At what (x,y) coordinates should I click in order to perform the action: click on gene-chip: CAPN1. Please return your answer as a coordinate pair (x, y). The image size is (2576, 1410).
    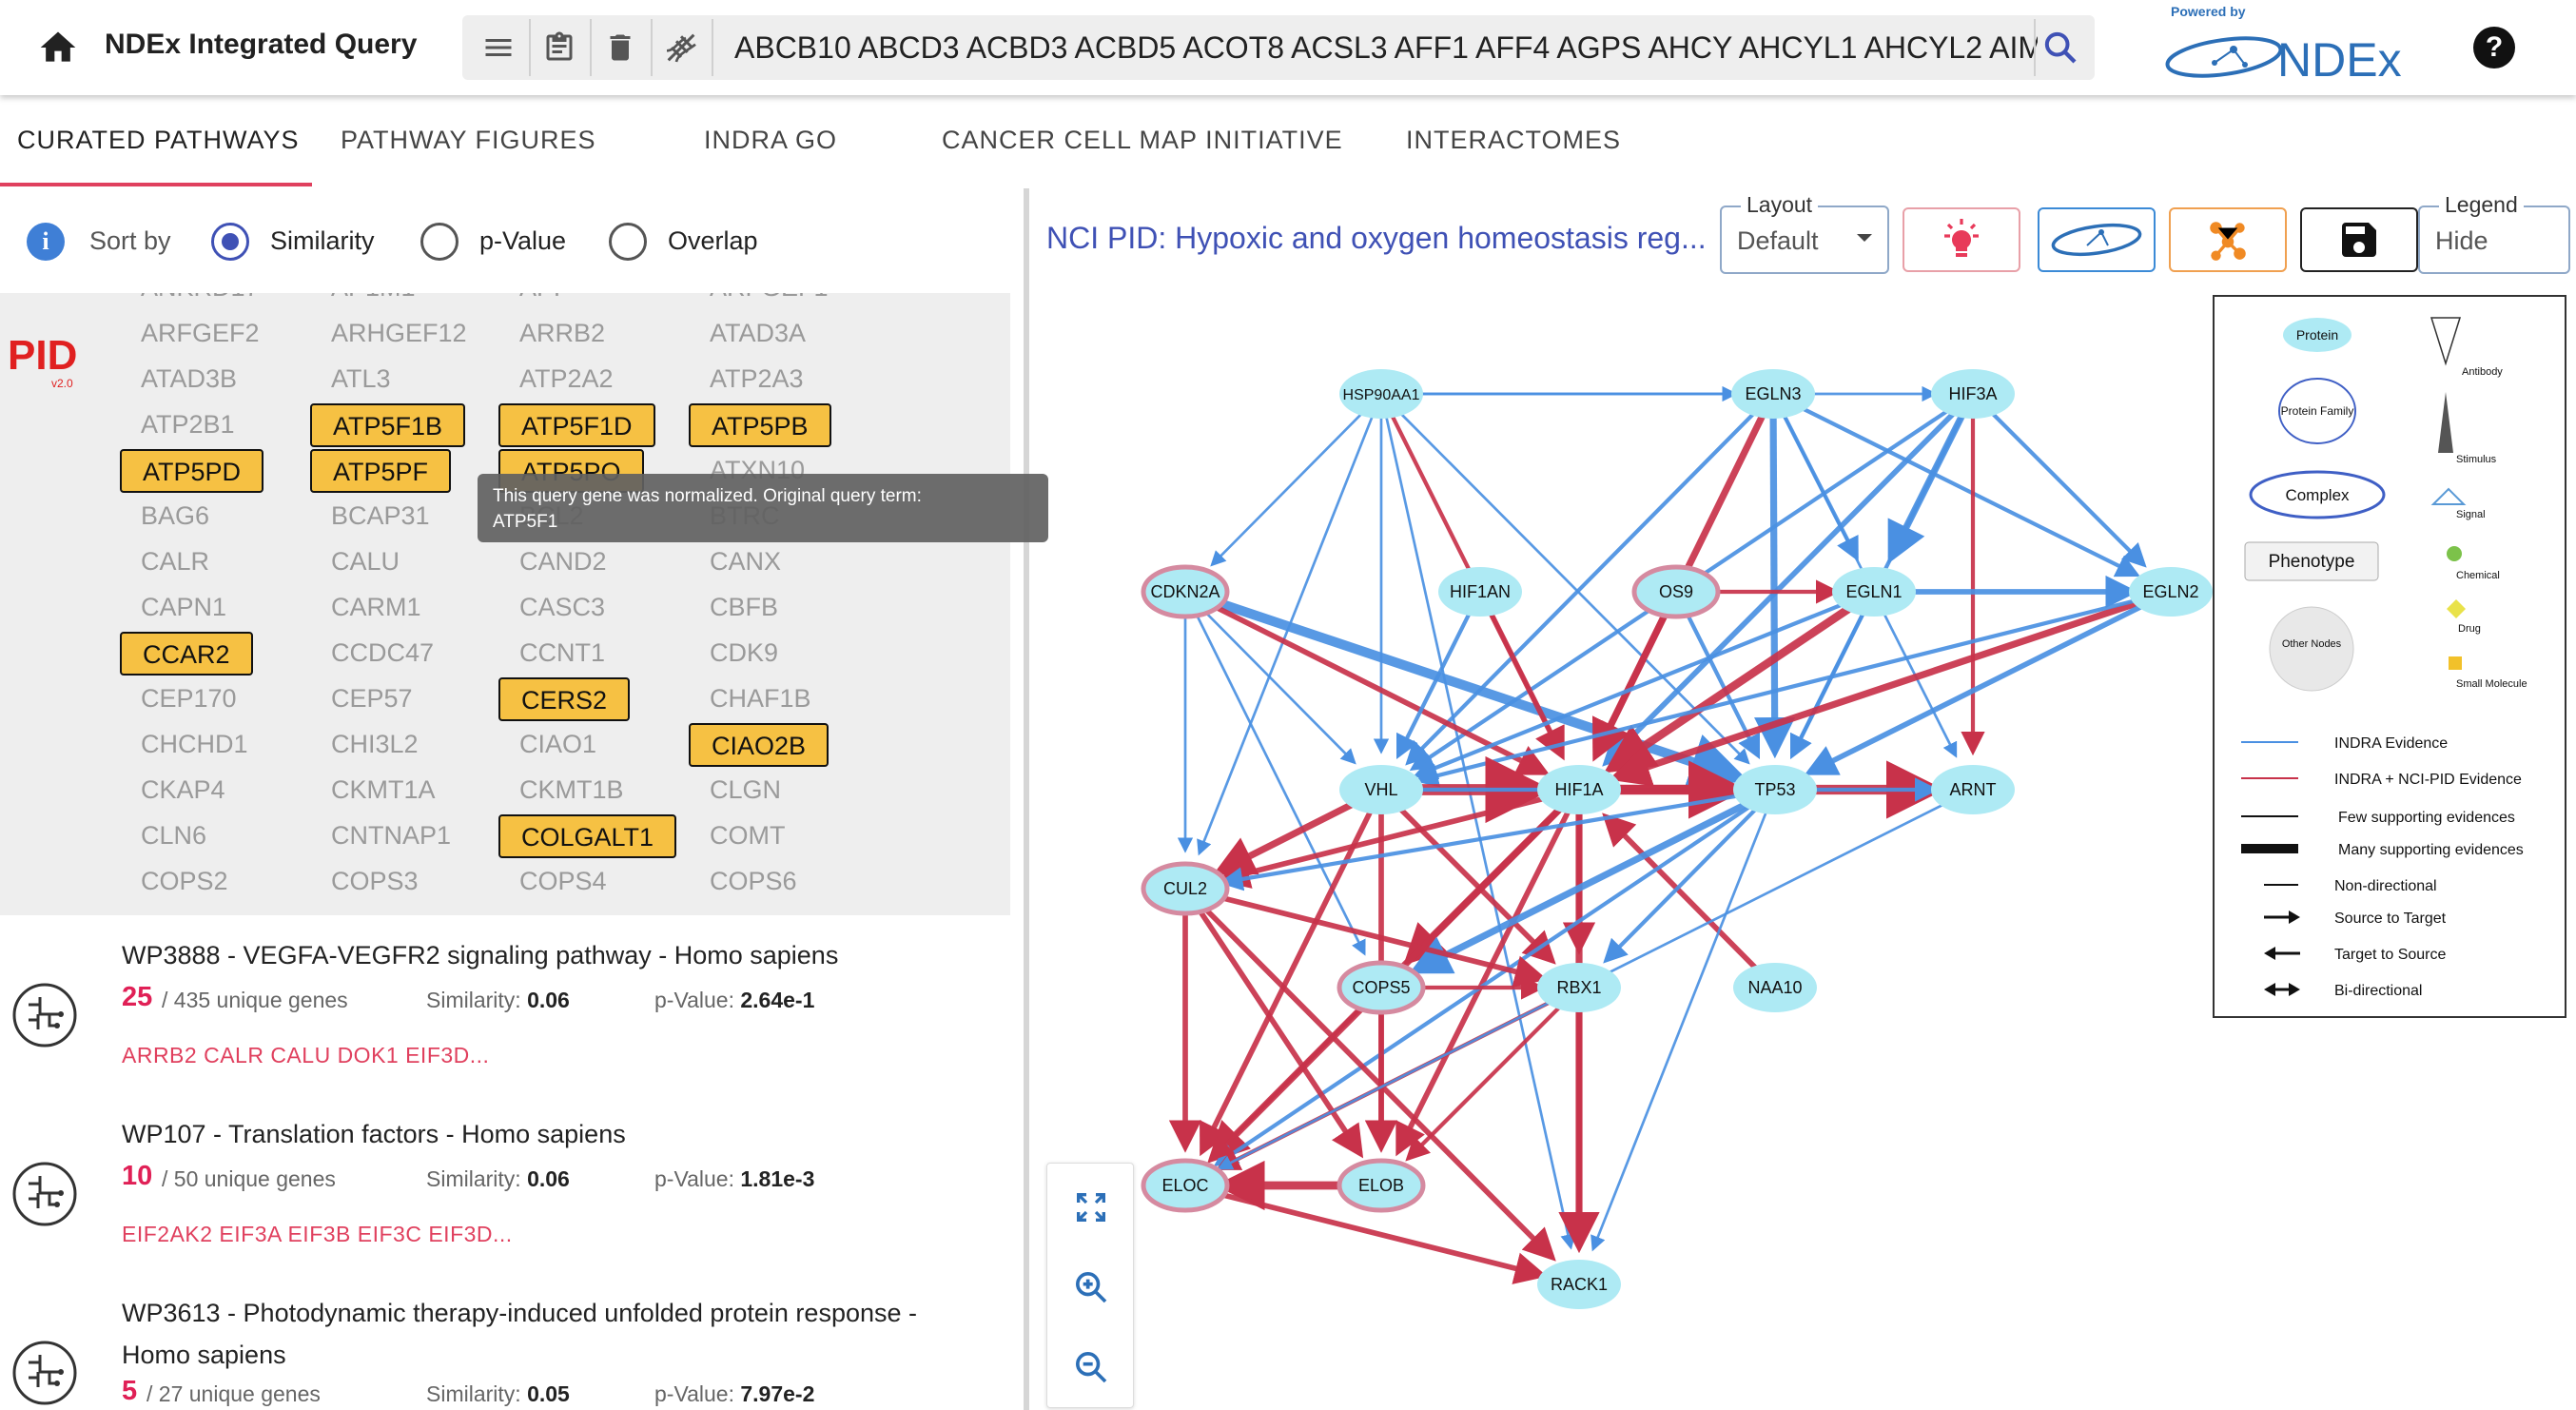
    Looking at the image, I should click on (184, 608).